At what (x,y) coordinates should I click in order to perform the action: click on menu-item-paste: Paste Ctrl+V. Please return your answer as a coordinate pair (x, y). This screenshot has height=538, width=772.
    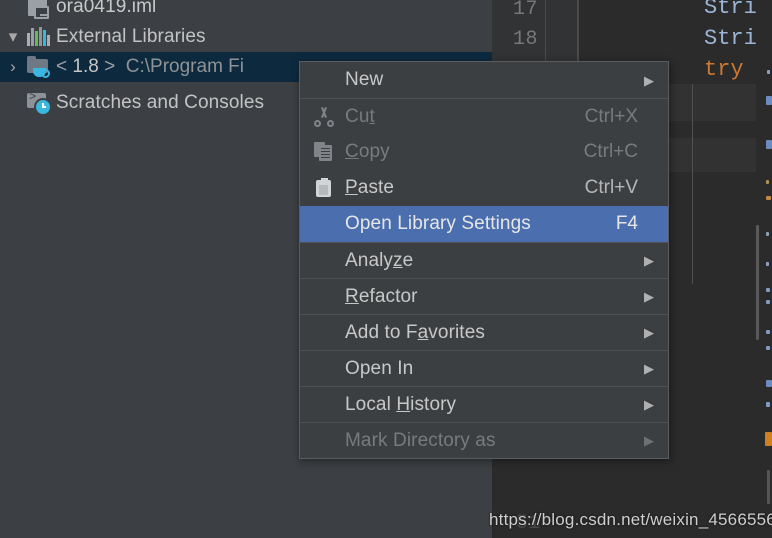
    Looking at the image, I should click on (484, 188).